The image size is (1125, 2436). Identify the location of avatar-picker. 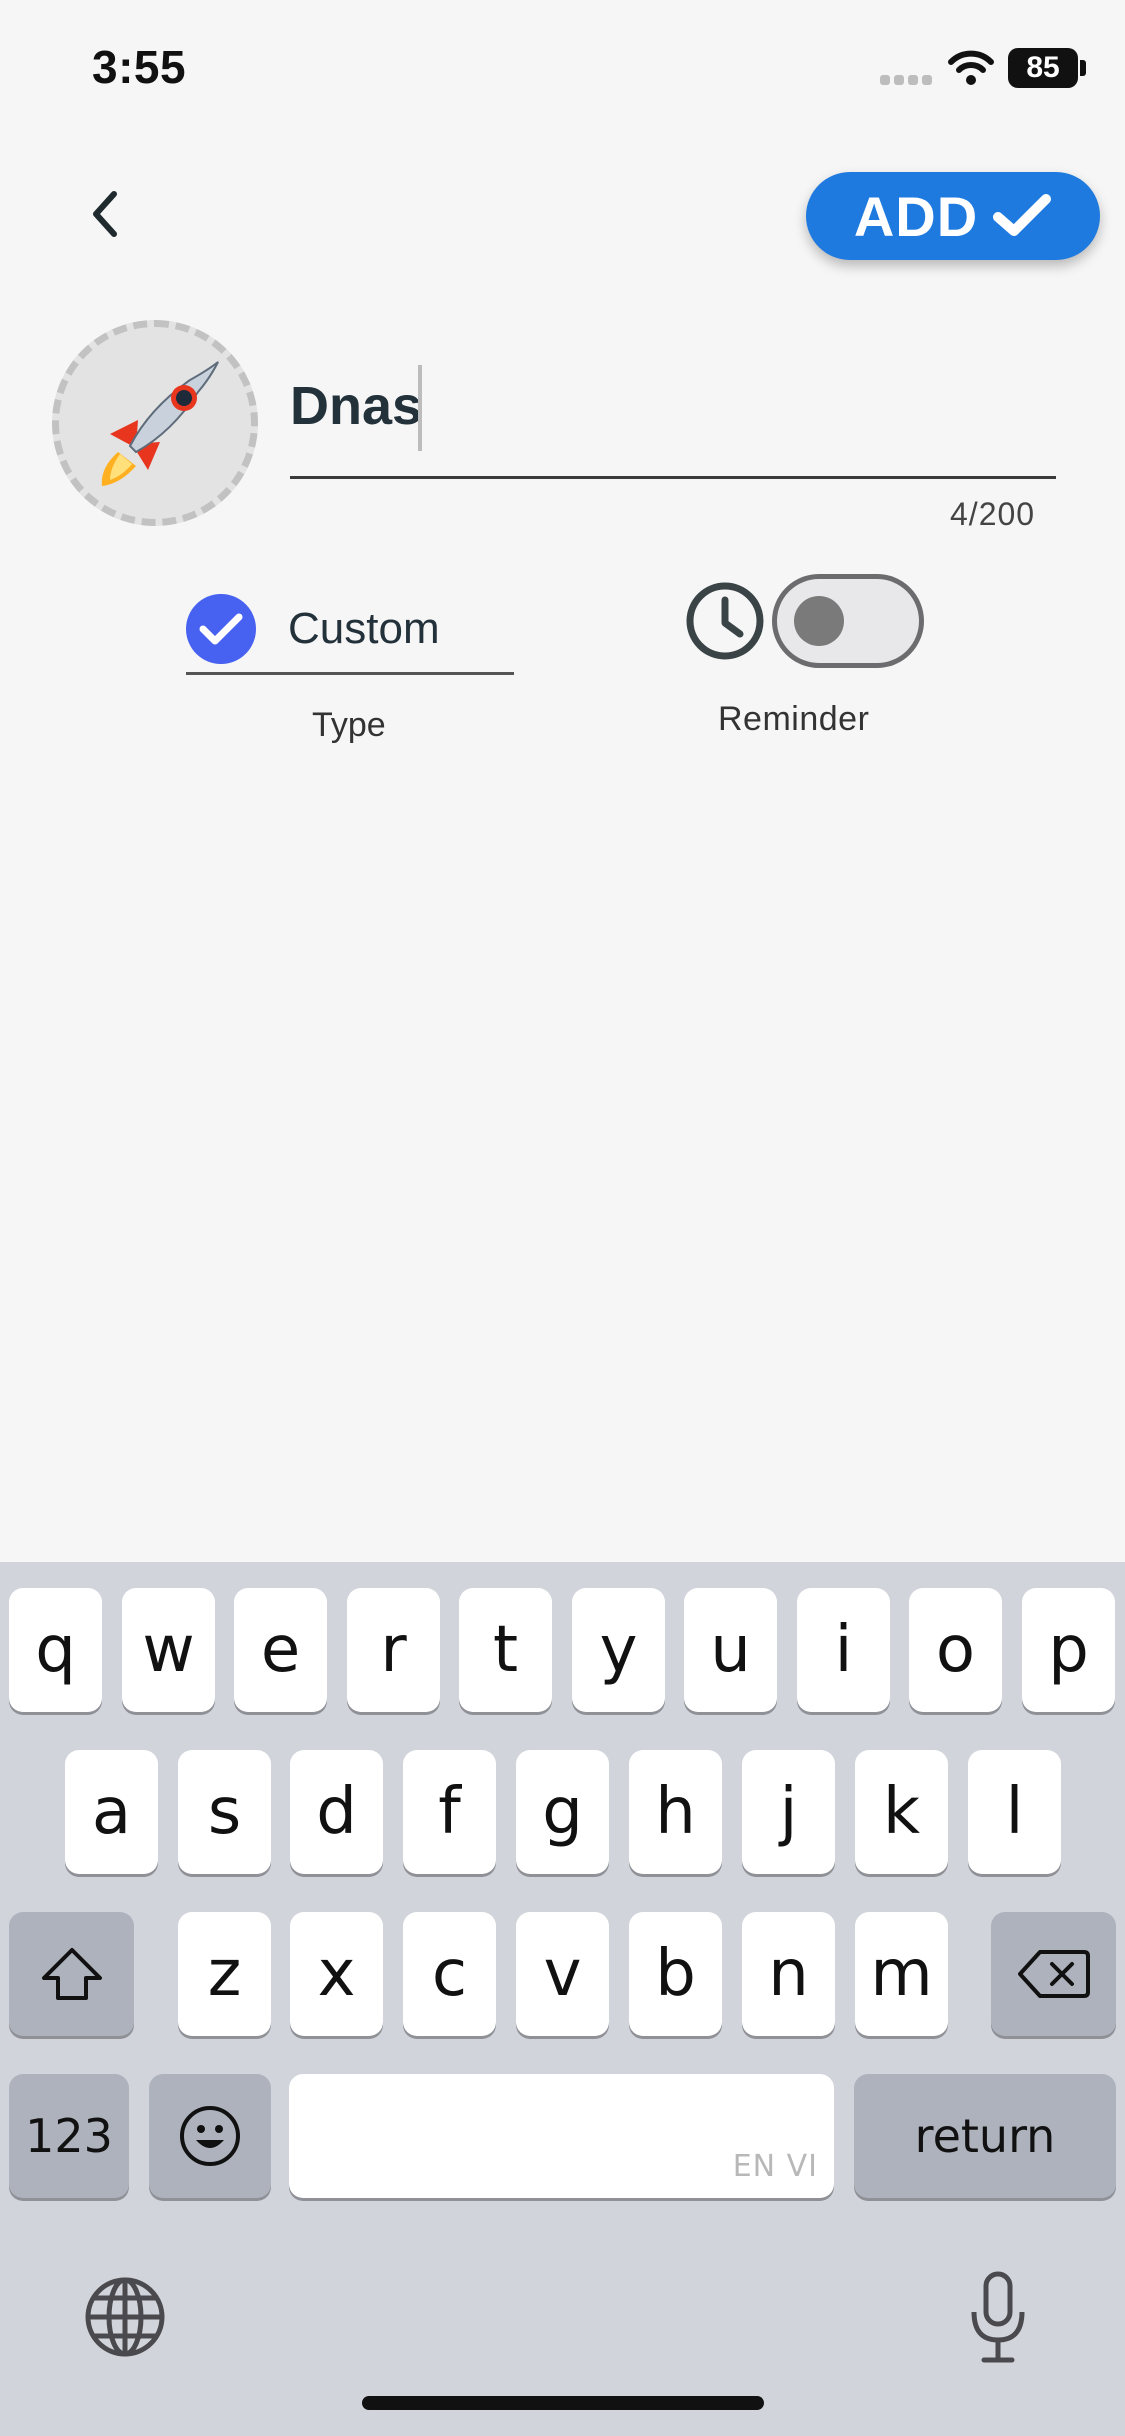
(155, 423).